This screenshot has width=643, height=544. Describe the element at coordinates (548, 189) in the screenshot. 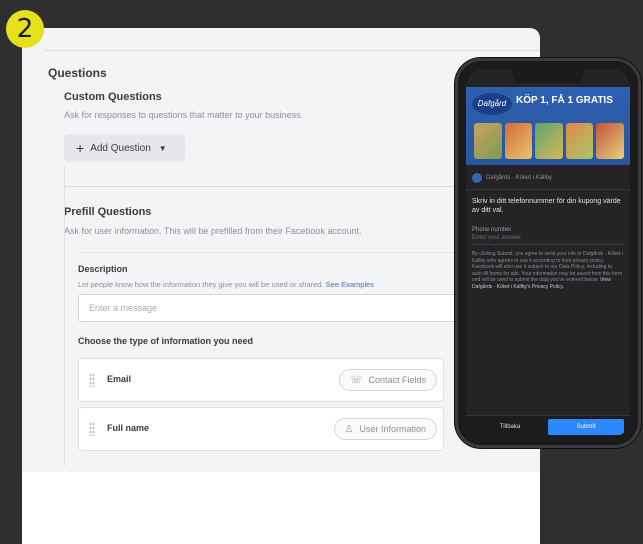

I see `preview-divider` at that location.